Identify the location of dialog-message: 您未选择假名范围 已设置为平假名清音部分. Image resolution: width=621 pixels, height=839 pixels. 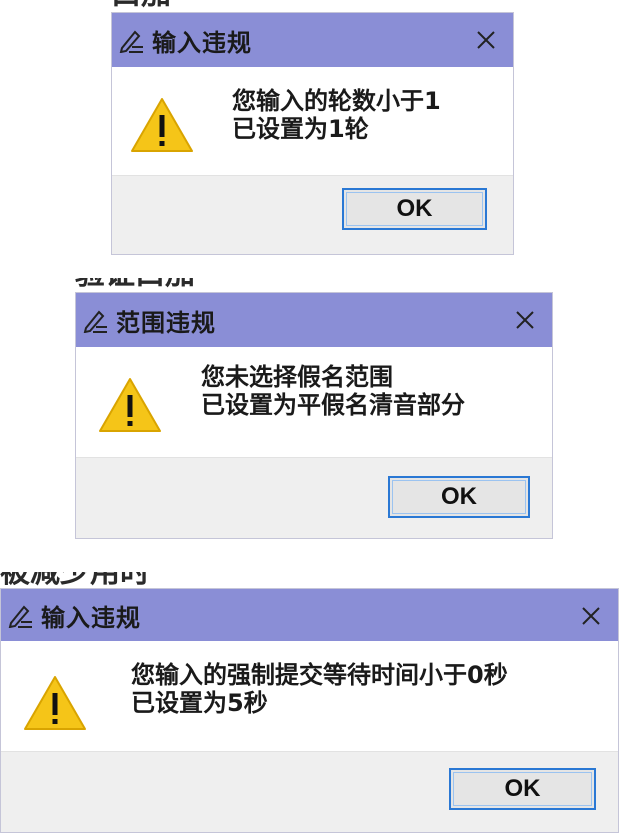
(333, 391).